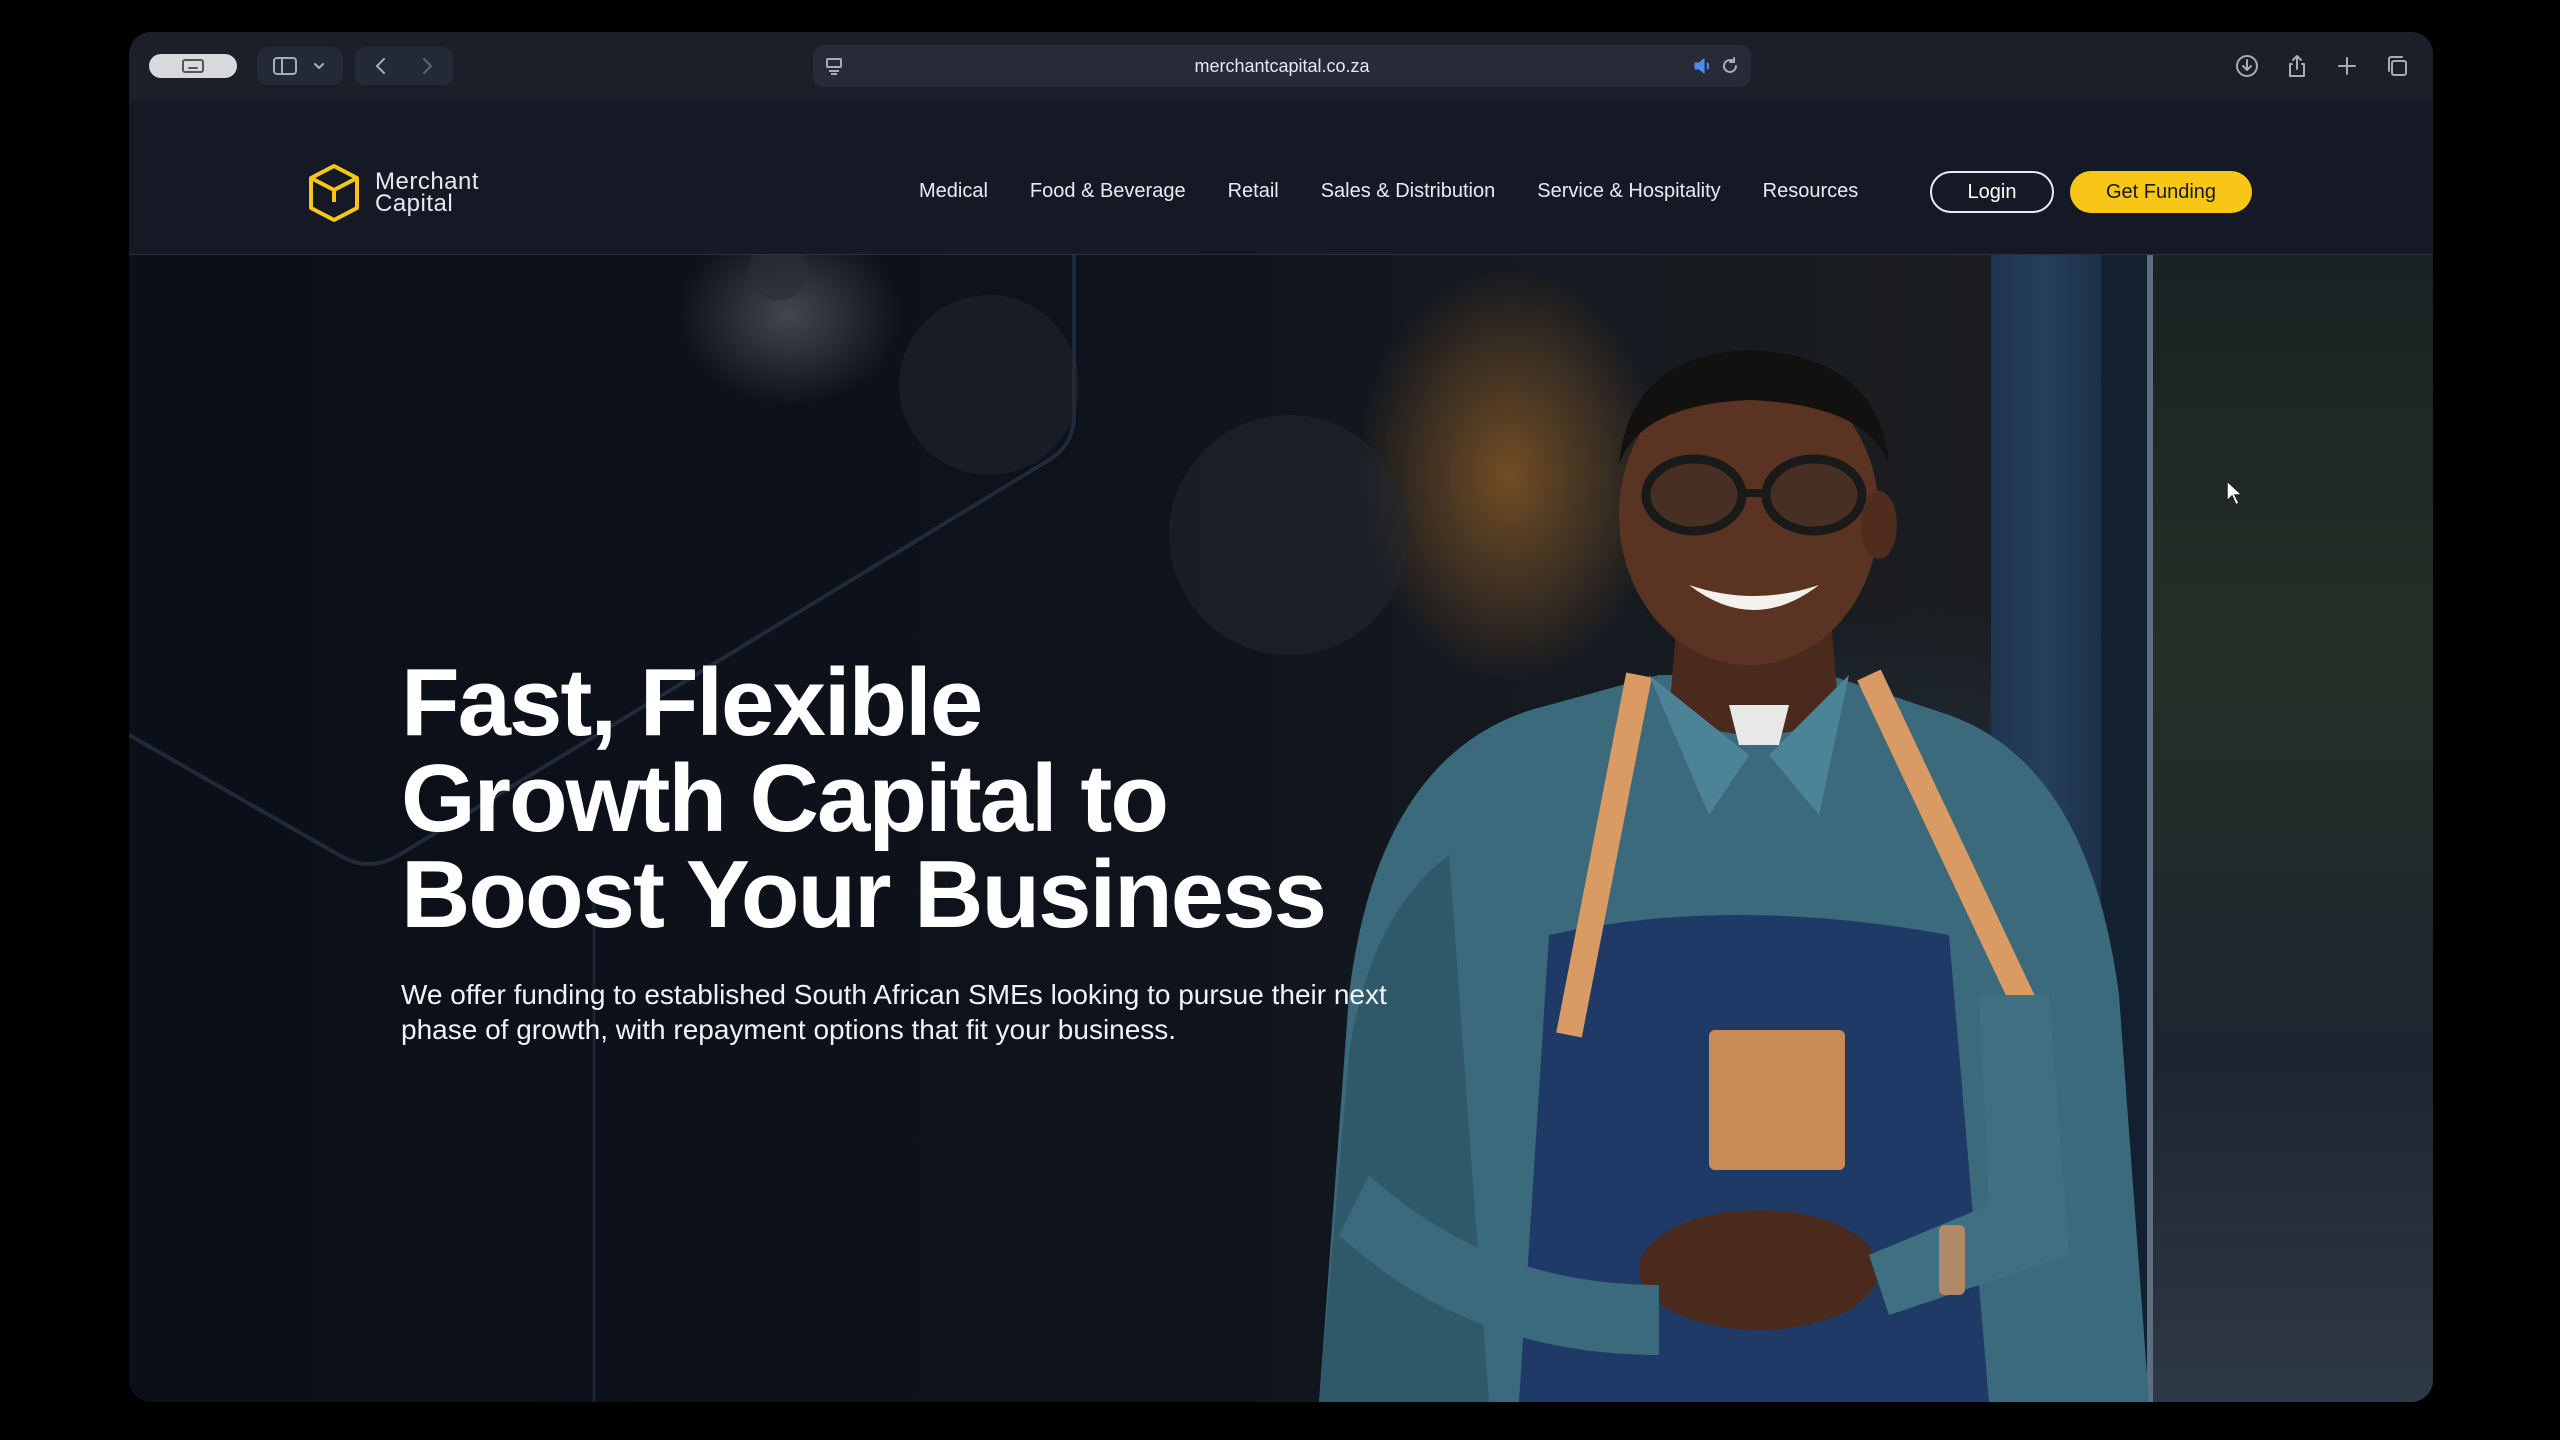 This screenshot has height=1440, width=2560. Describe the element at coordinates (300, 66) in the screenshot. I see `sidebar-toggle-button` at that location.